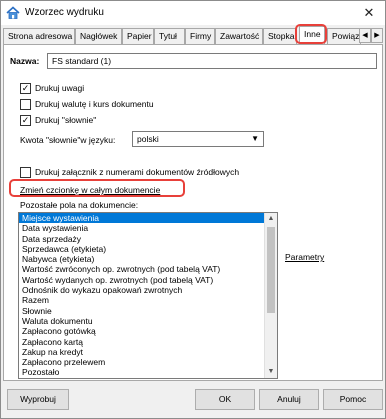 Image resolution: width=386 pixels, height=419 pixels. I want to click on print-notes-checkbox: ✓, so click(25, 88).